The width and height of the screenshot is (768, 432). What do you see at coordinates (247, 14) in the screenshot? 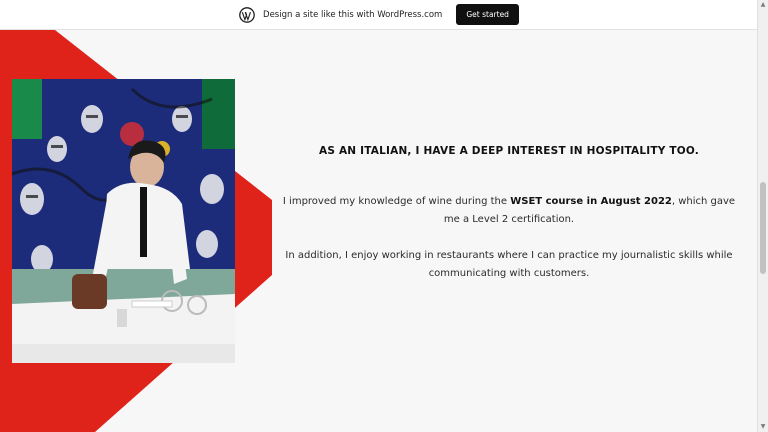
I see `wordpress-logo-icon` at bounding box center [247, 14].